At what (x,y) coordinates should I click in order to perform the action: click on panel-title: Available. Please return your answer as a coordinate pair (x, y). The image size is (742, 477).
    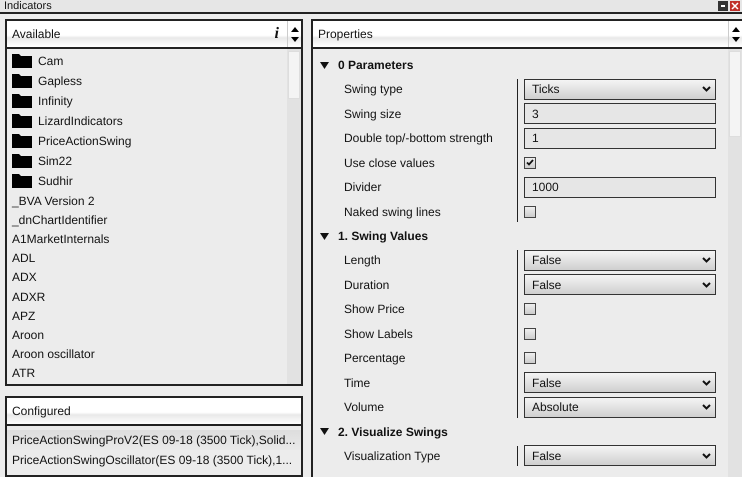
    Looking at the image, I should click on (37, 34).